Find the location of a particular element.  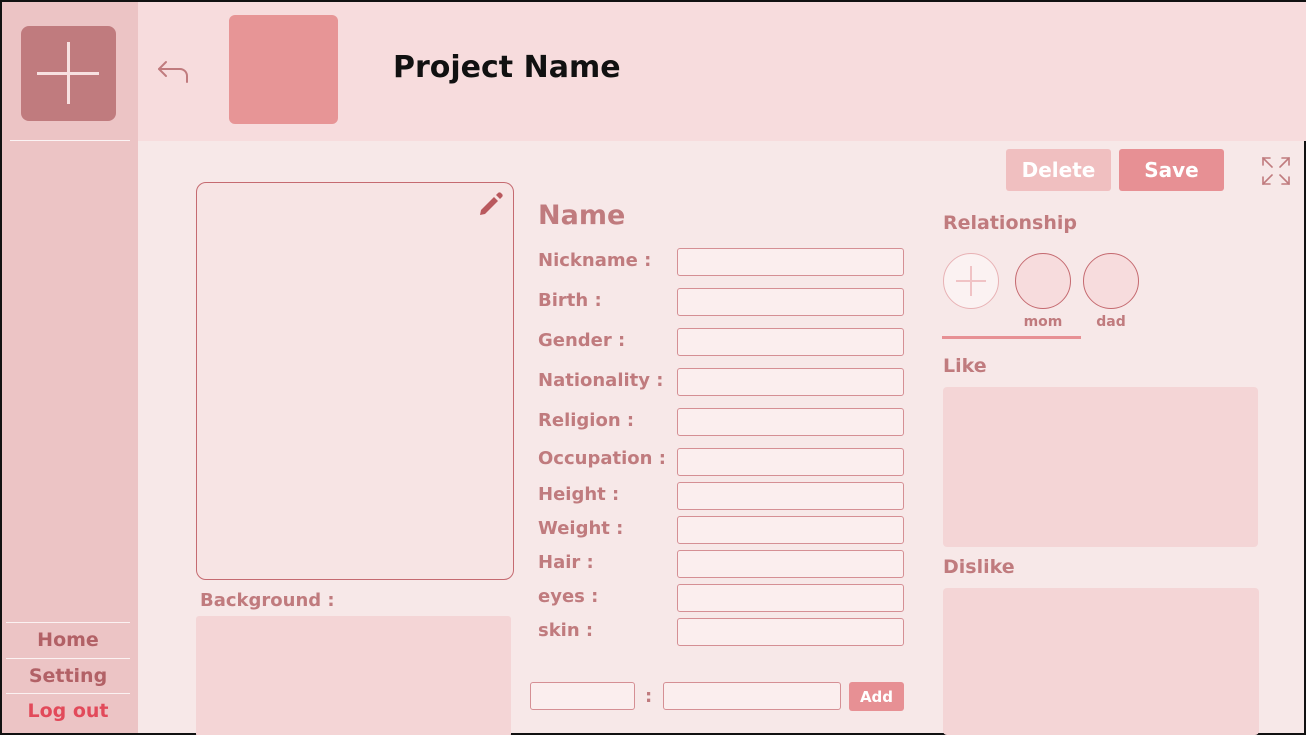

field-label-birth: Birth : is located at coordinates (570, 300).